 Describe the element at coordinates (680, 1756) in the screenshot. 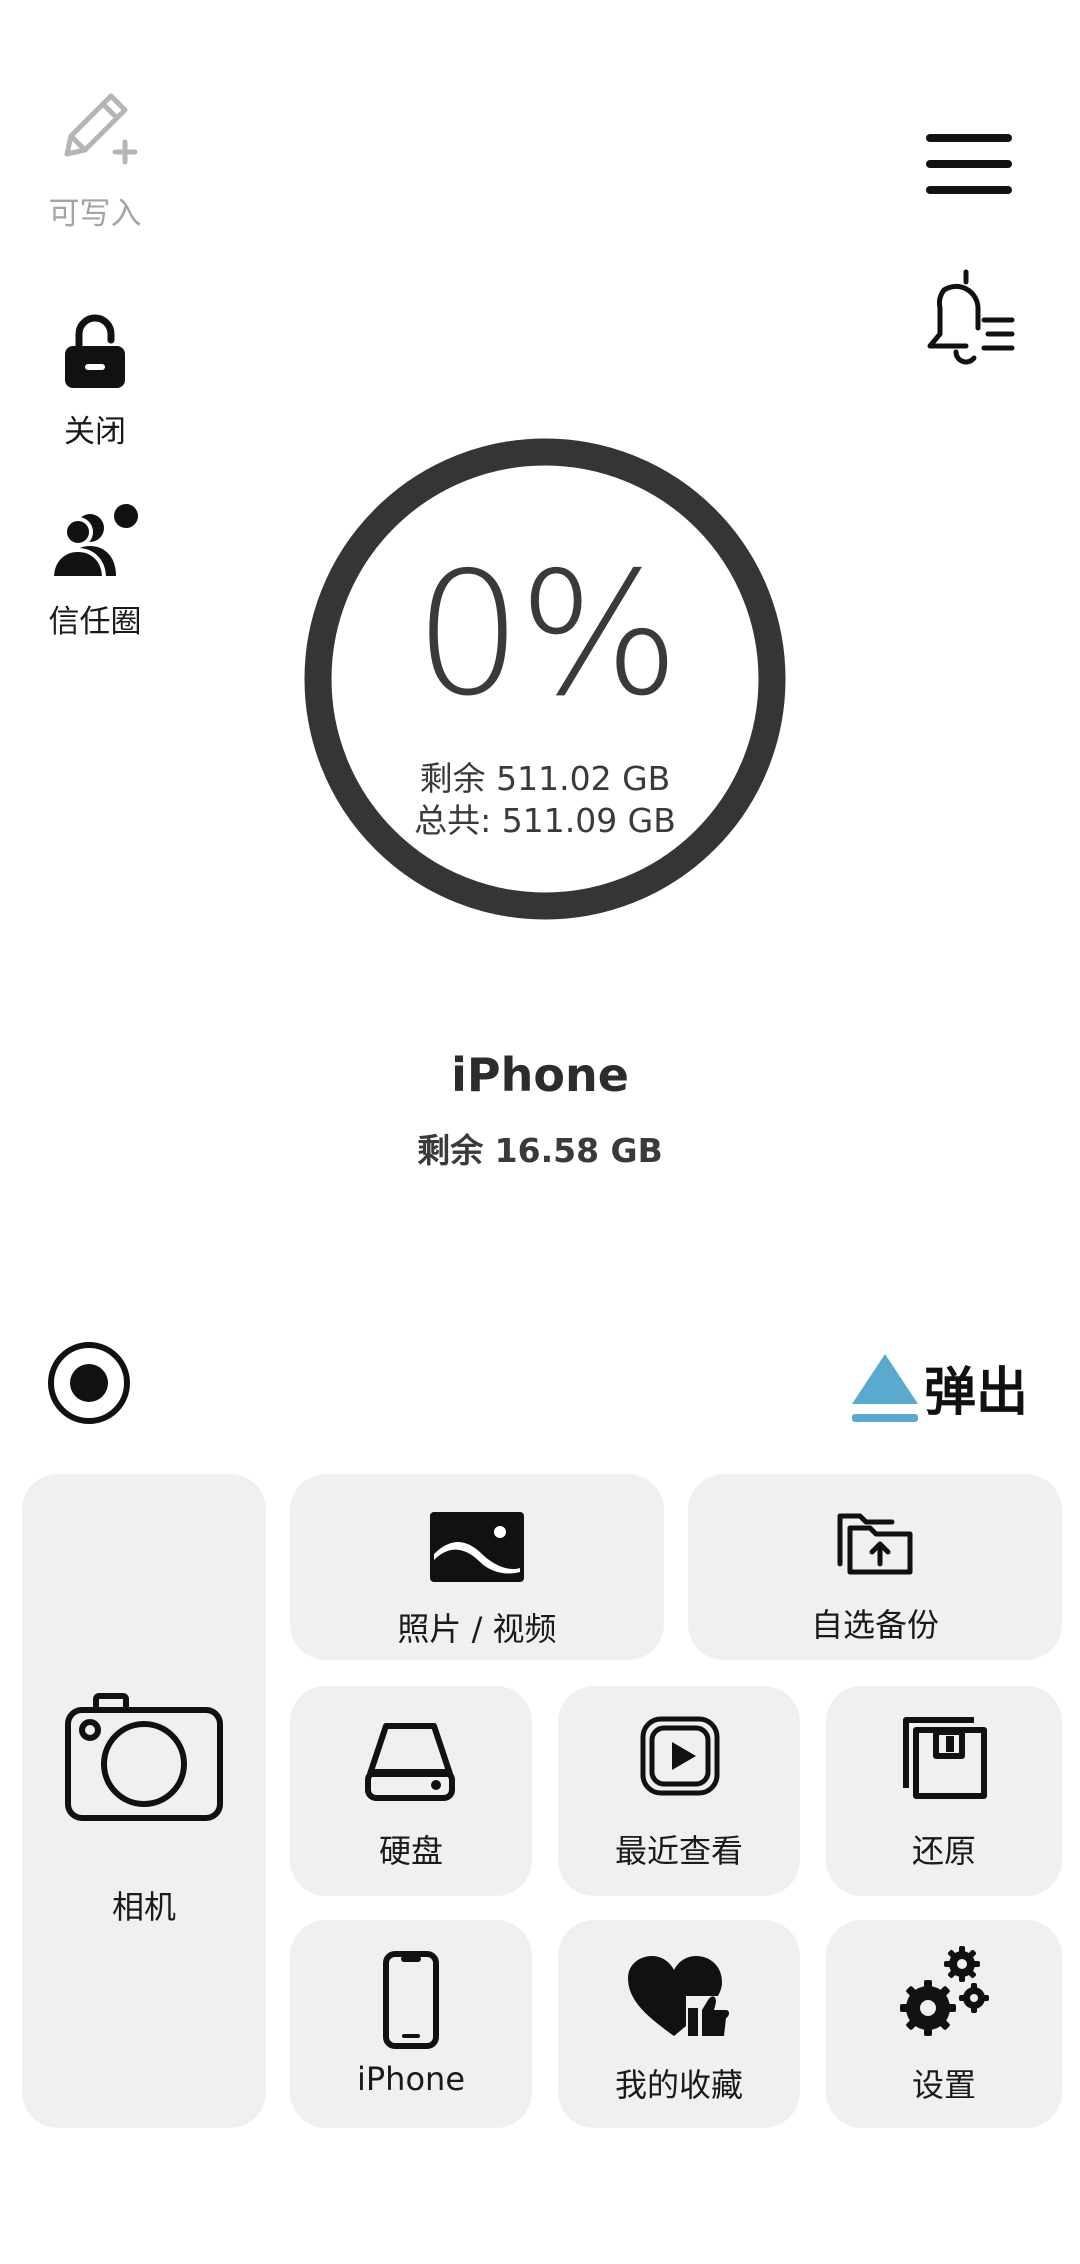

I see `play-icon` at that location.